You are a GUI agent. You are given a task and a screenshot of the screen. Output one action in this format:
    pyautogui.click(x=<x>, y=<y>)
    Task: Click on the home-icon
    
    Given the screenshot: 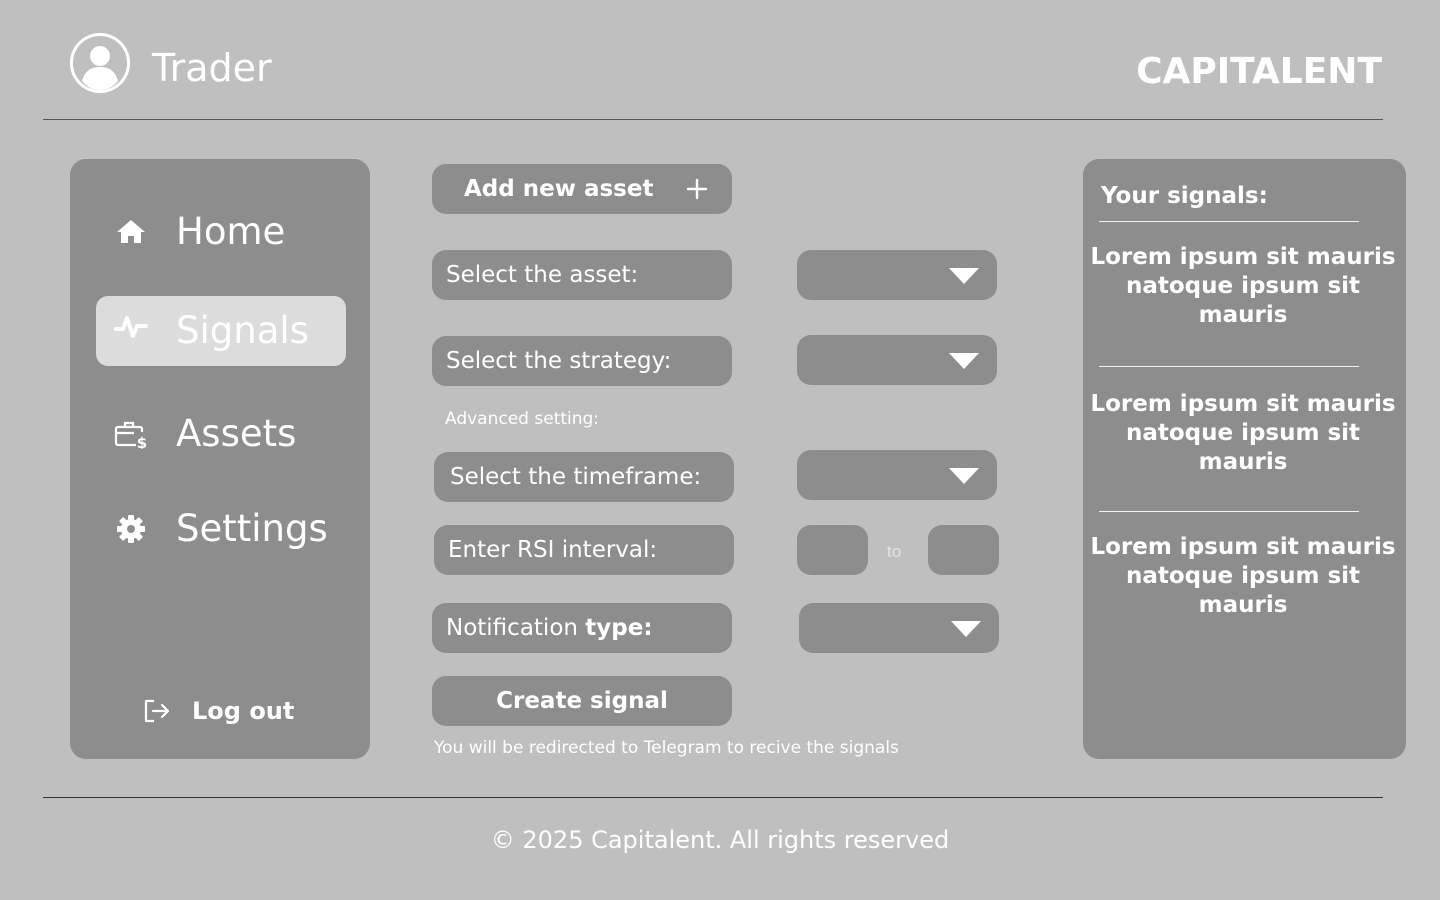 What is the action you would take?
    pyautogui.click(x=131, y=231)
    